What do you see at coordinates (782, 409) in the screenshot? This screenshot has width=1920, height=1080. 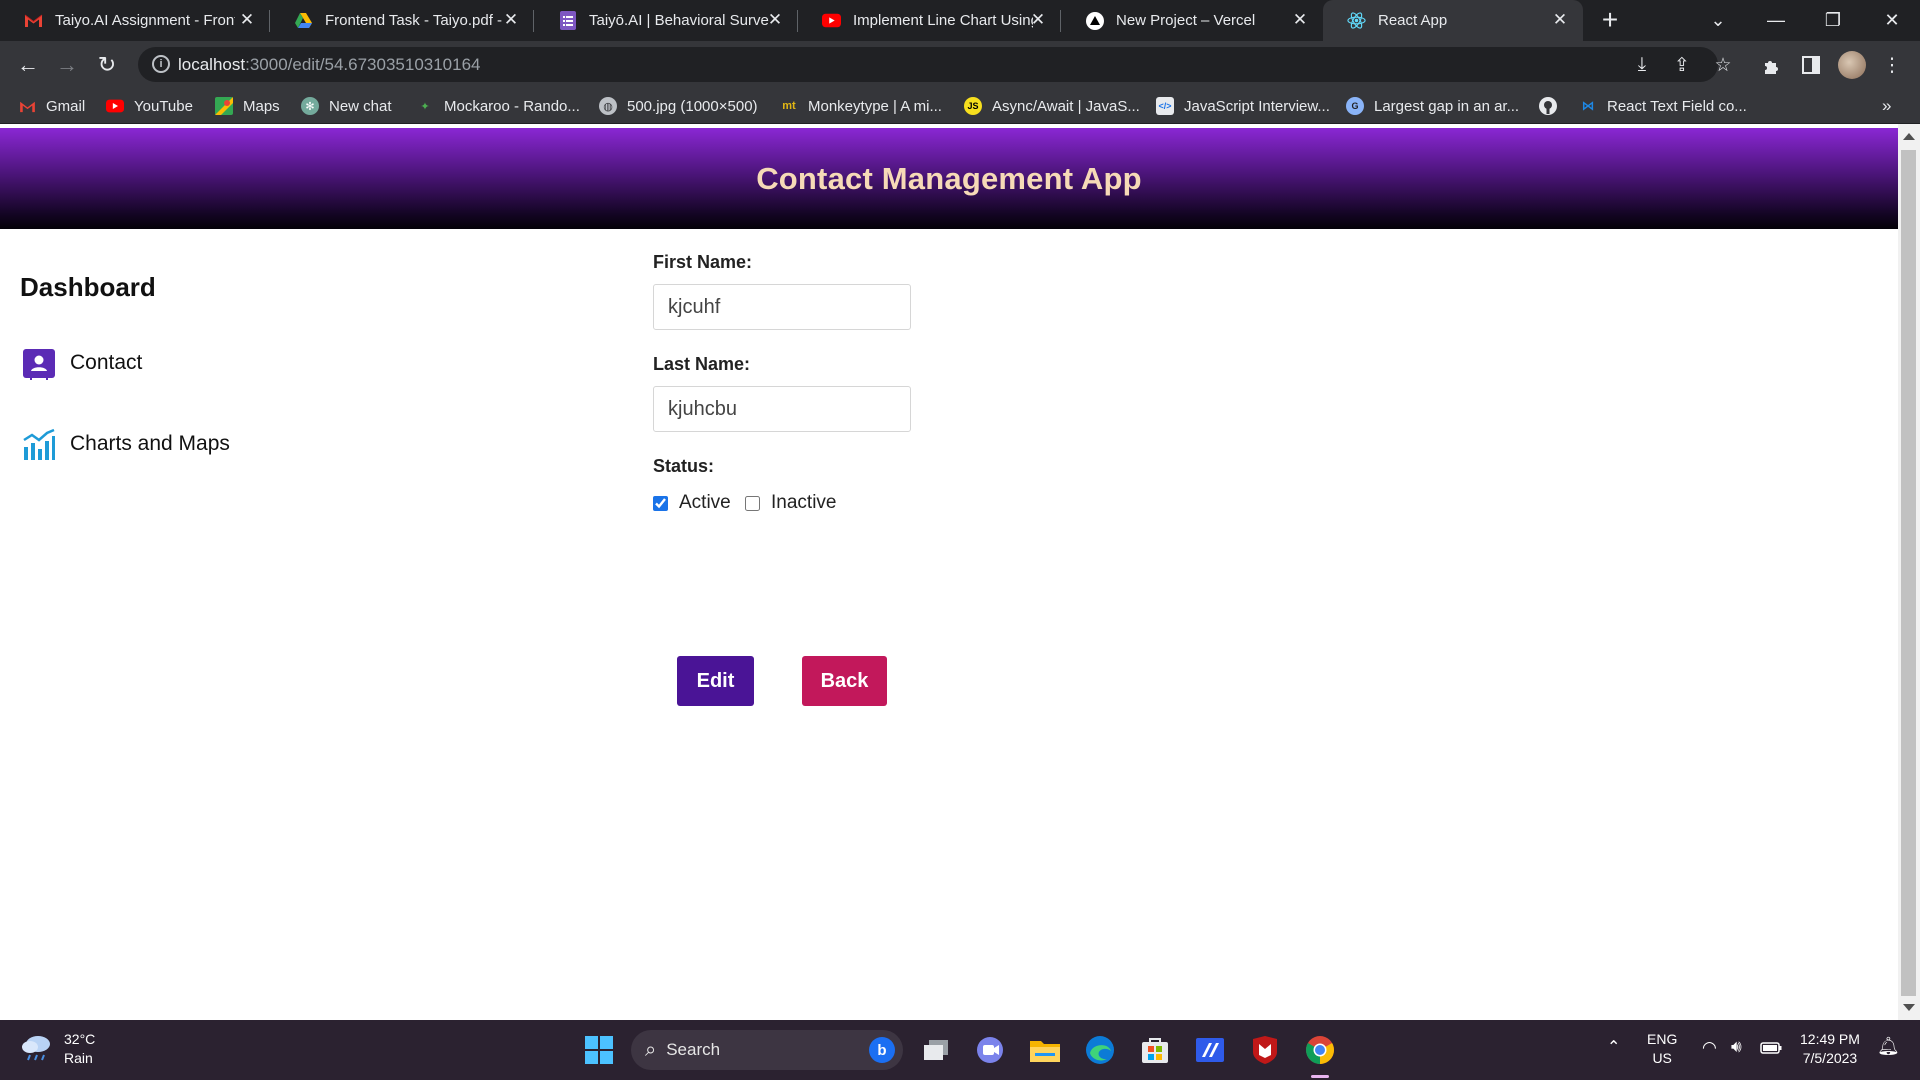 I see `last-name-input` at bounding box center [782, 409].